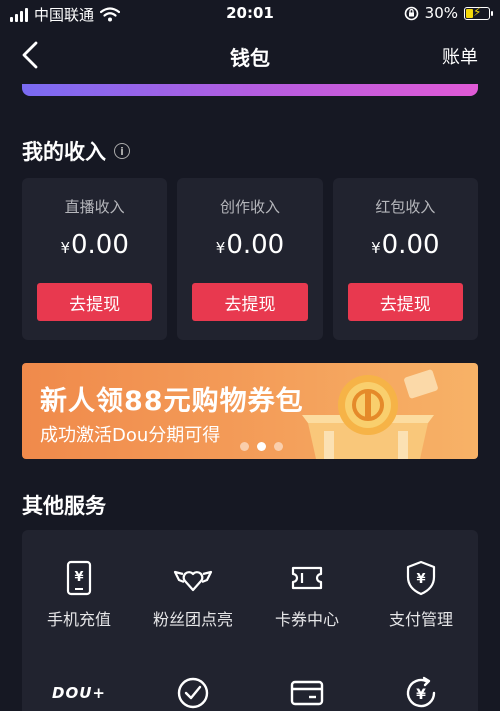 The image size is (500, 711). I want to click on phone-recharge-icon: ¥, so click(79, 578).